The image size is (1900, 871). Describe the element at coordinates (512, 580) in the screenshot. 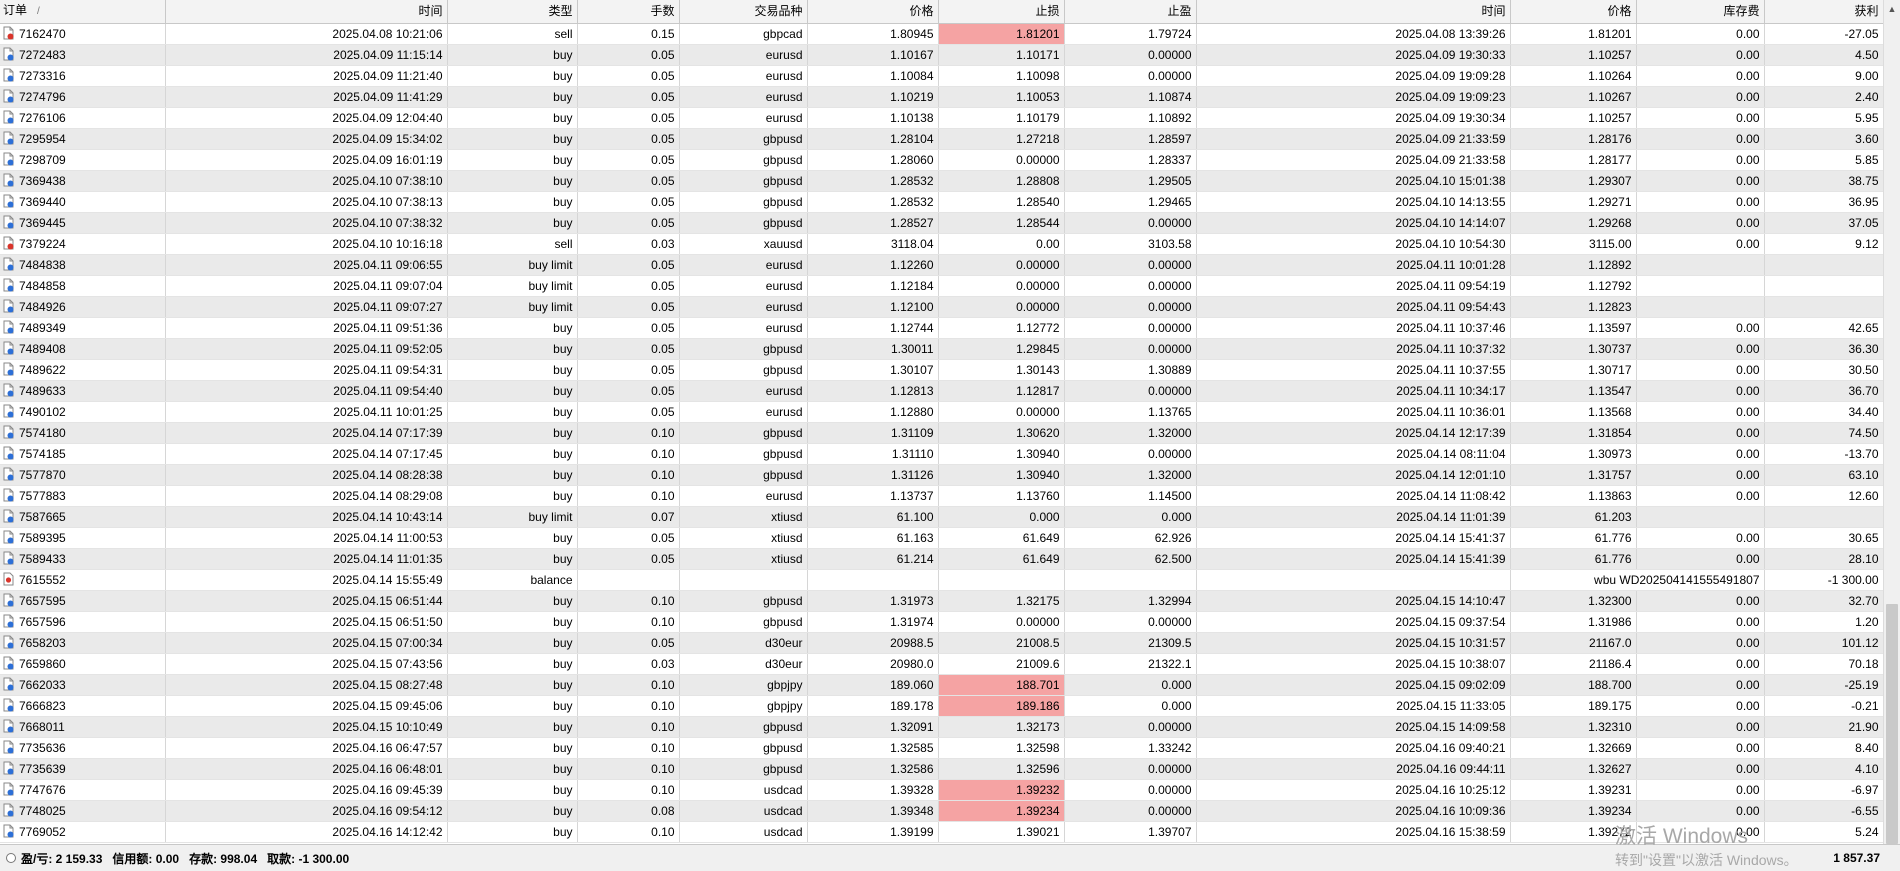

I see `type-cell: balance` at that location.